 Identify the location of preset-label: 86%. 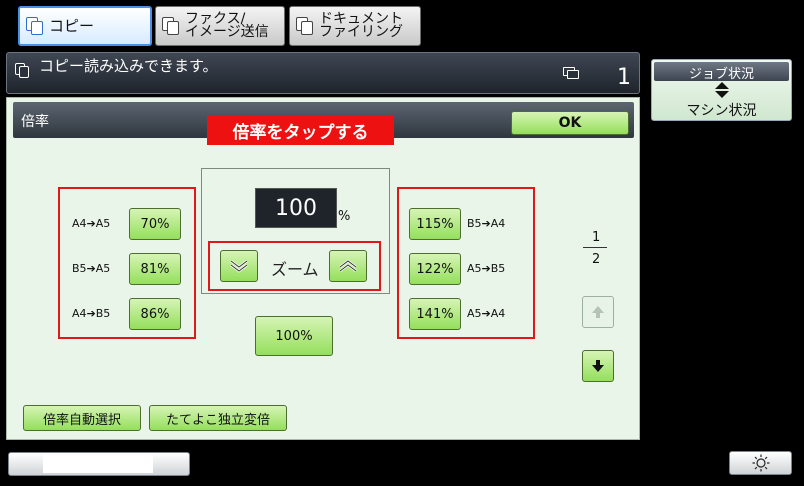
(155, 314).